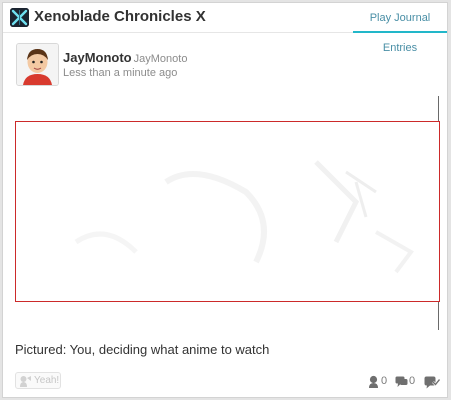 This screenshot has width=451, height=400. I want to click on spoiler-indicator, so click(432, 382).